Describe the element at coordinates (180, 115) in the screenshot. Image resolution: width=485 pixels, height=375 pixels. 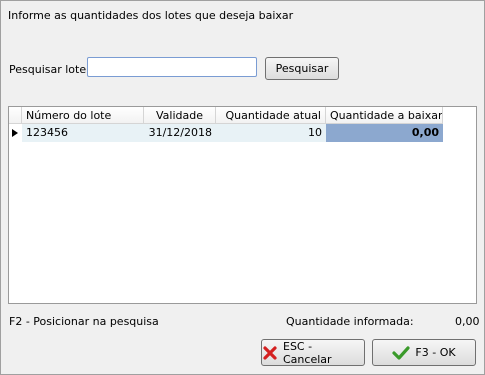
I see `column-header-validade: Validade` at that location.